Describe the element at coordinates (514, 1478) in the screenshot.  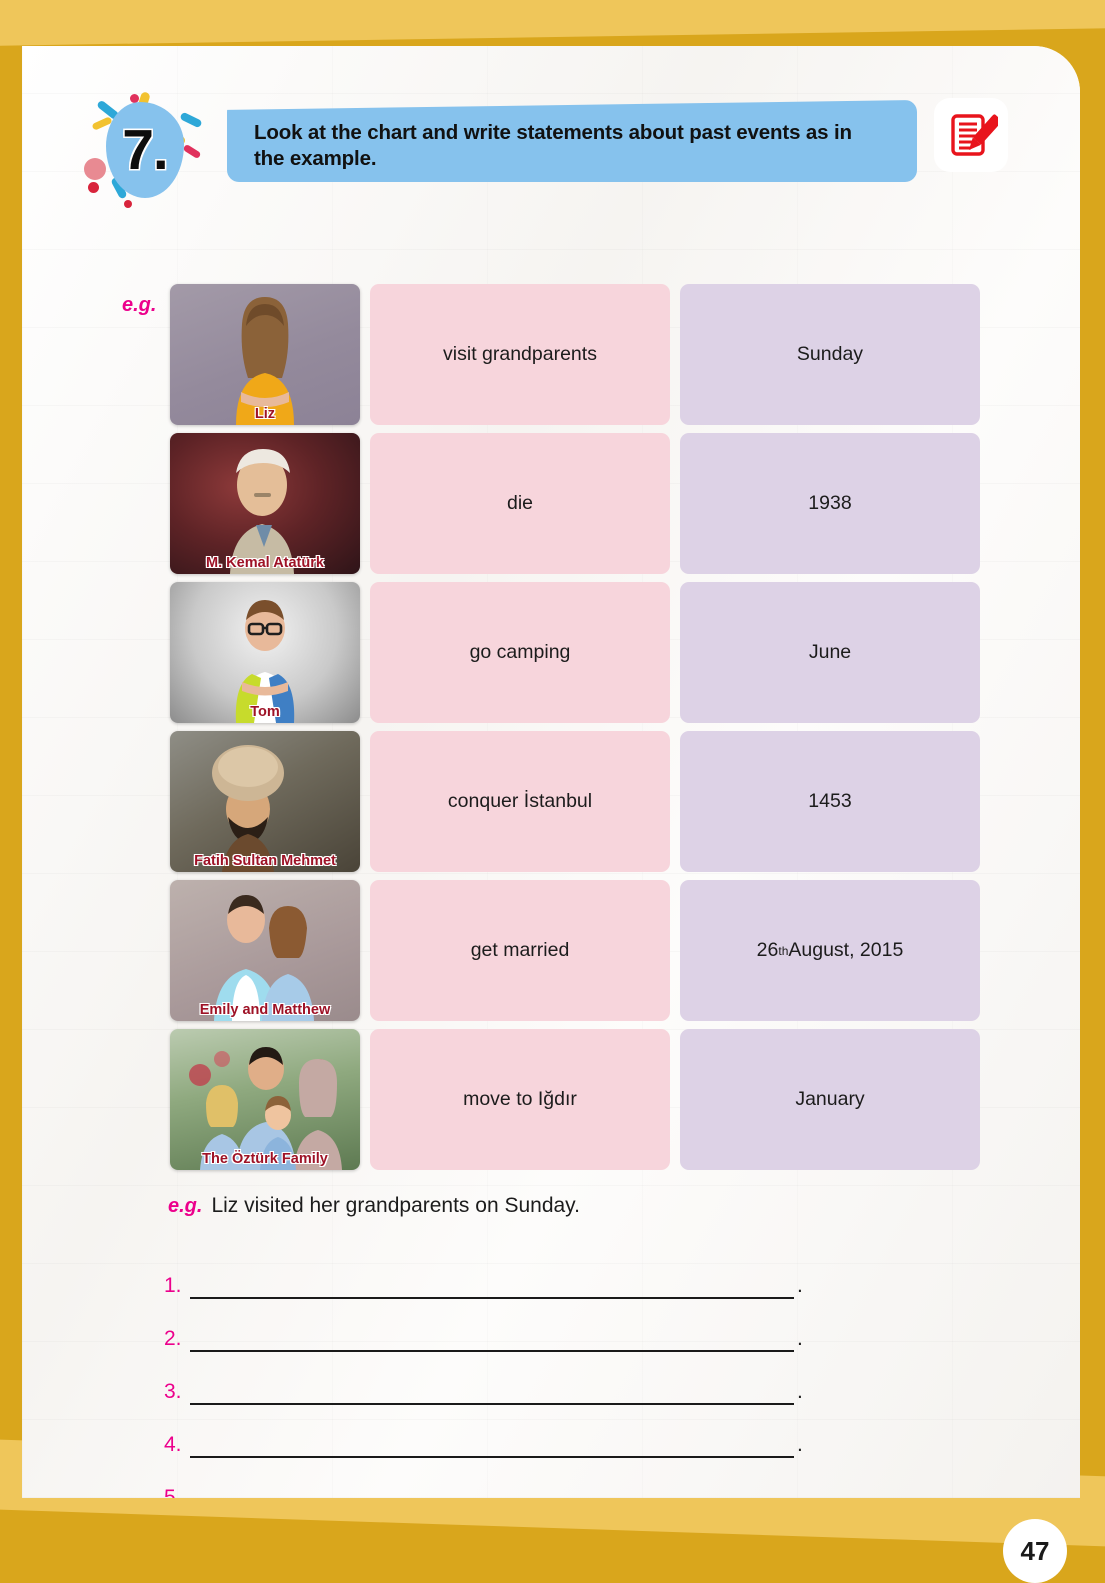
I see `answer-row-5: 5. .` at that location.